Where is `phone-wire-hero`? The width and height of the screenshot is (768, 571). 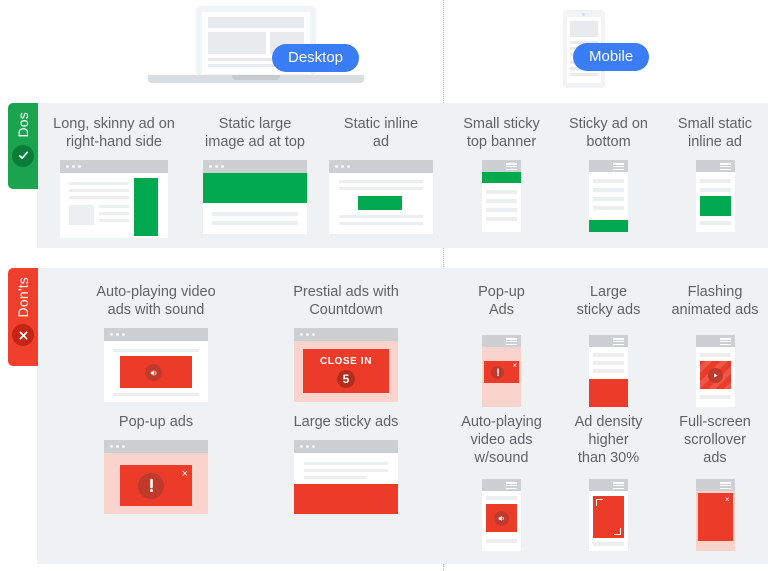 phone-wire-hero is located at coordinates (584, 29).